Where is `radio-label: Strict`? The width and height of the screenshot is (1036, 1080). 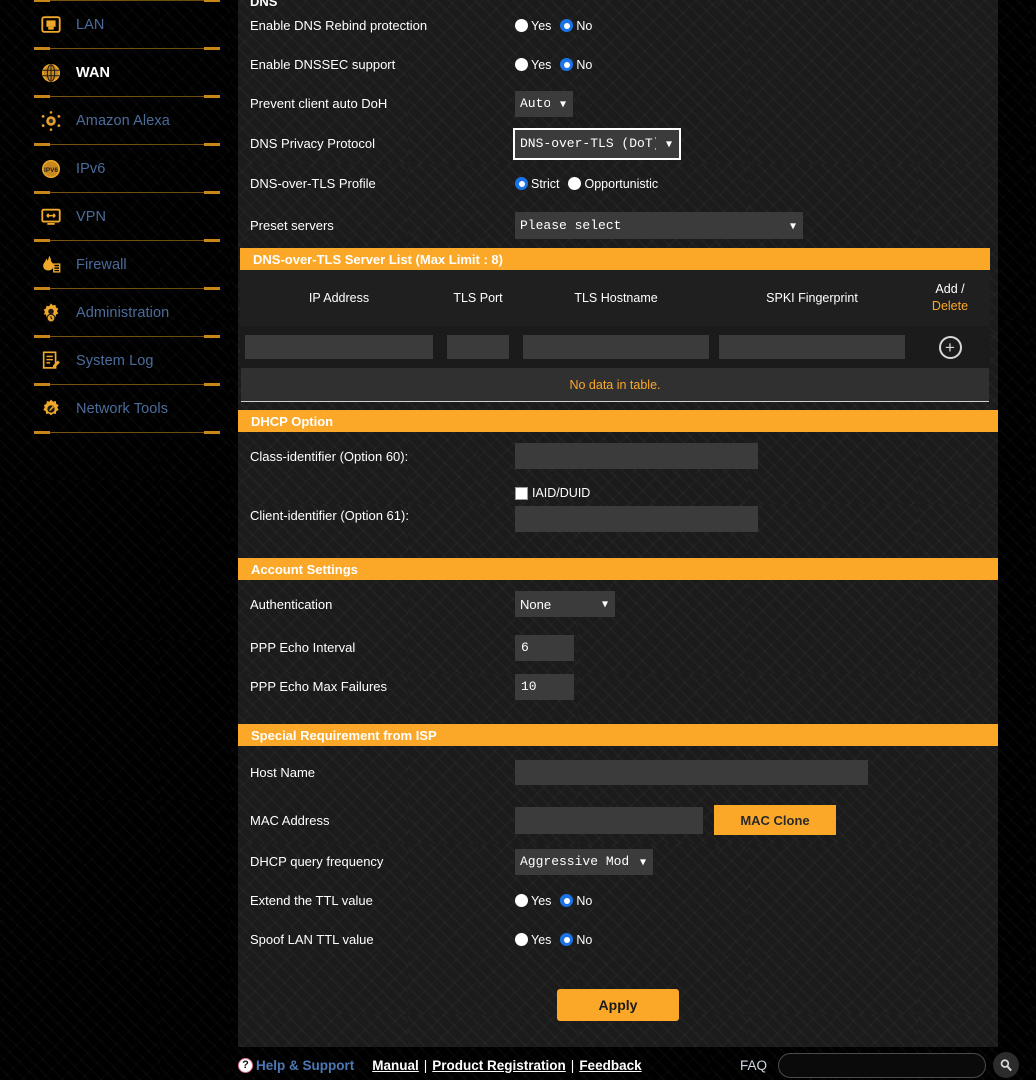
radio-label: Strict is located at coordinates (545, 183).